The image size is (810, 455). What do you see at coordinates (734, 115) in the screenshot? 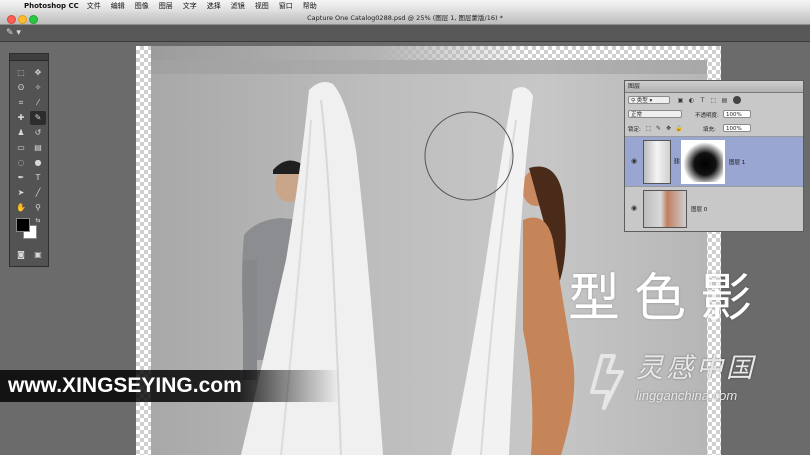
I see `opacity-value: 100%` at bounding box center [734, 115].